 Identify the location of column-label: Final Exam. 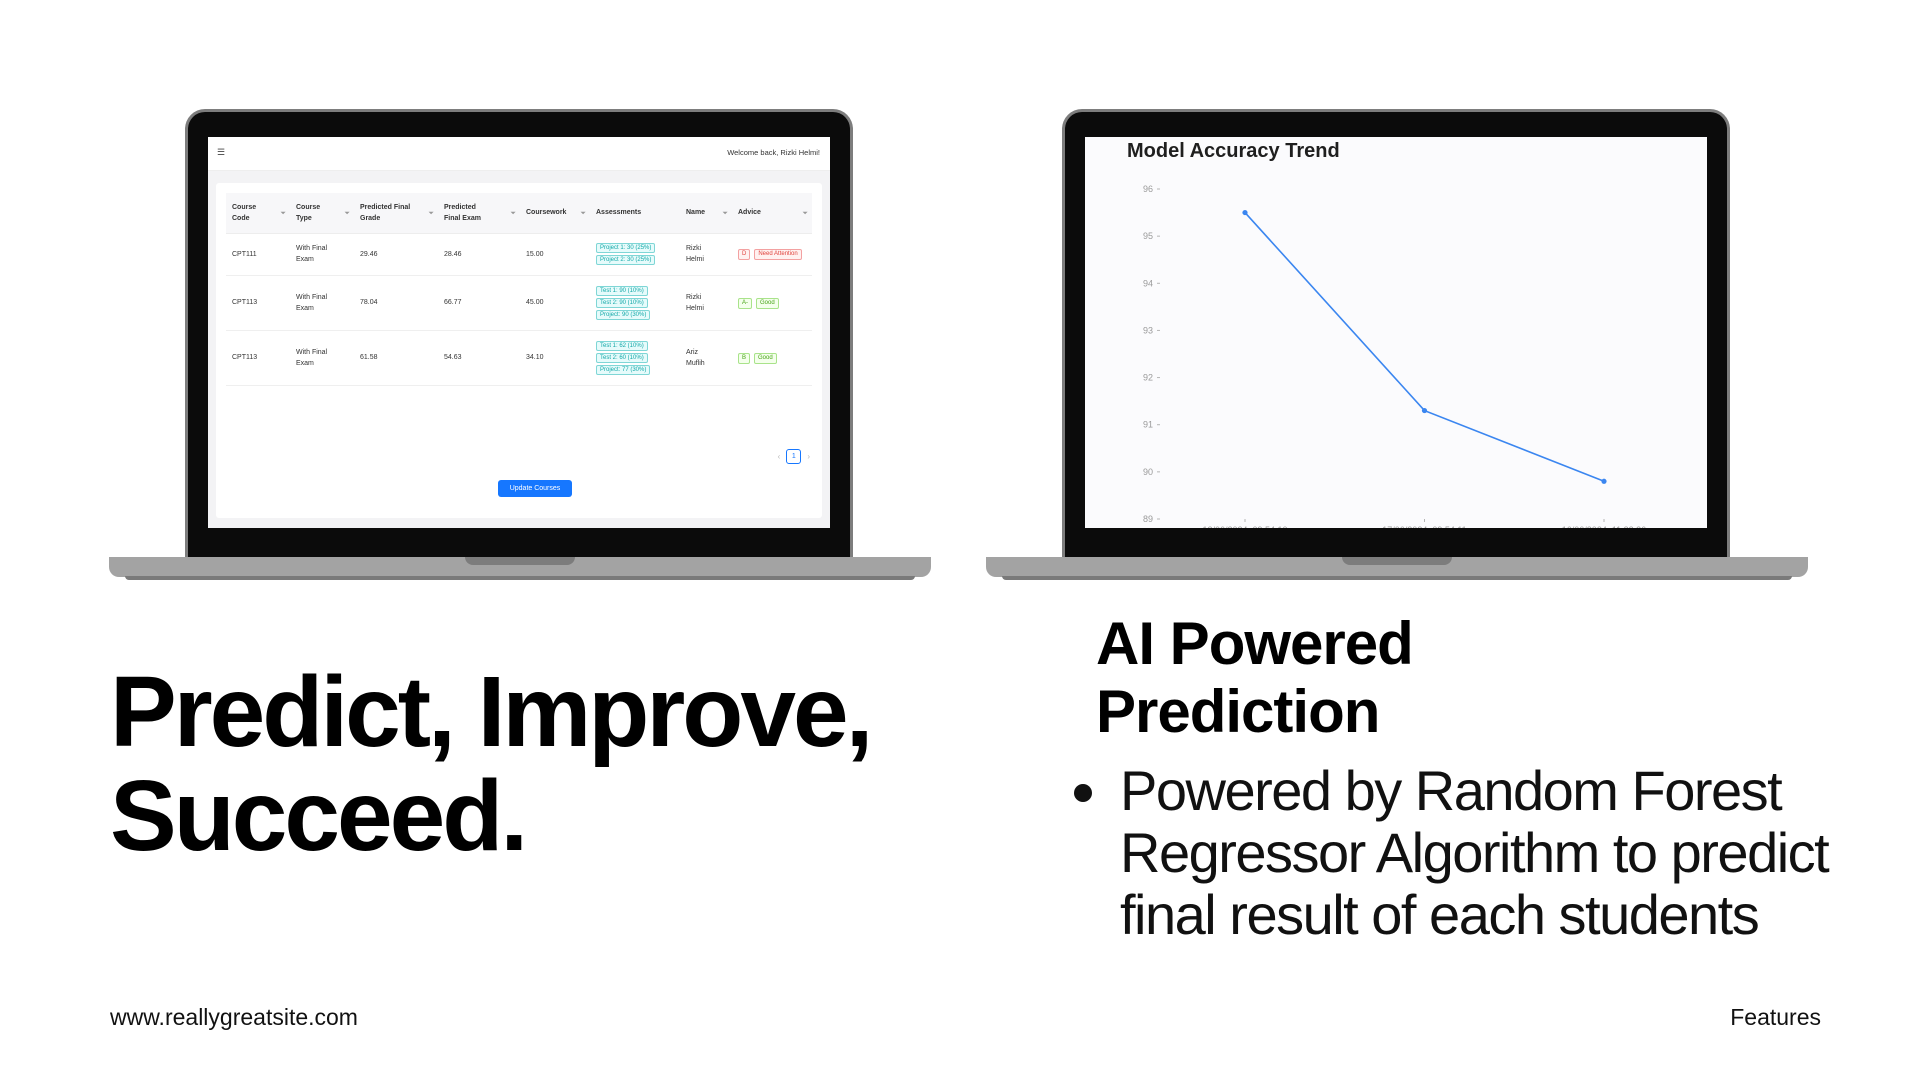
(462, 218).